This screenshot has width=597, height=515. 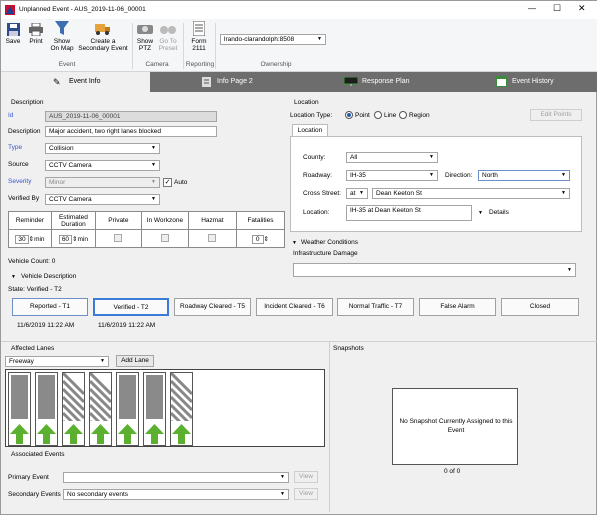 What do you see at coordinates (48, 277) in the screenshot?
I see `vehicle-description-toggle: Vehicle Description` at bounding box center [48, 277].